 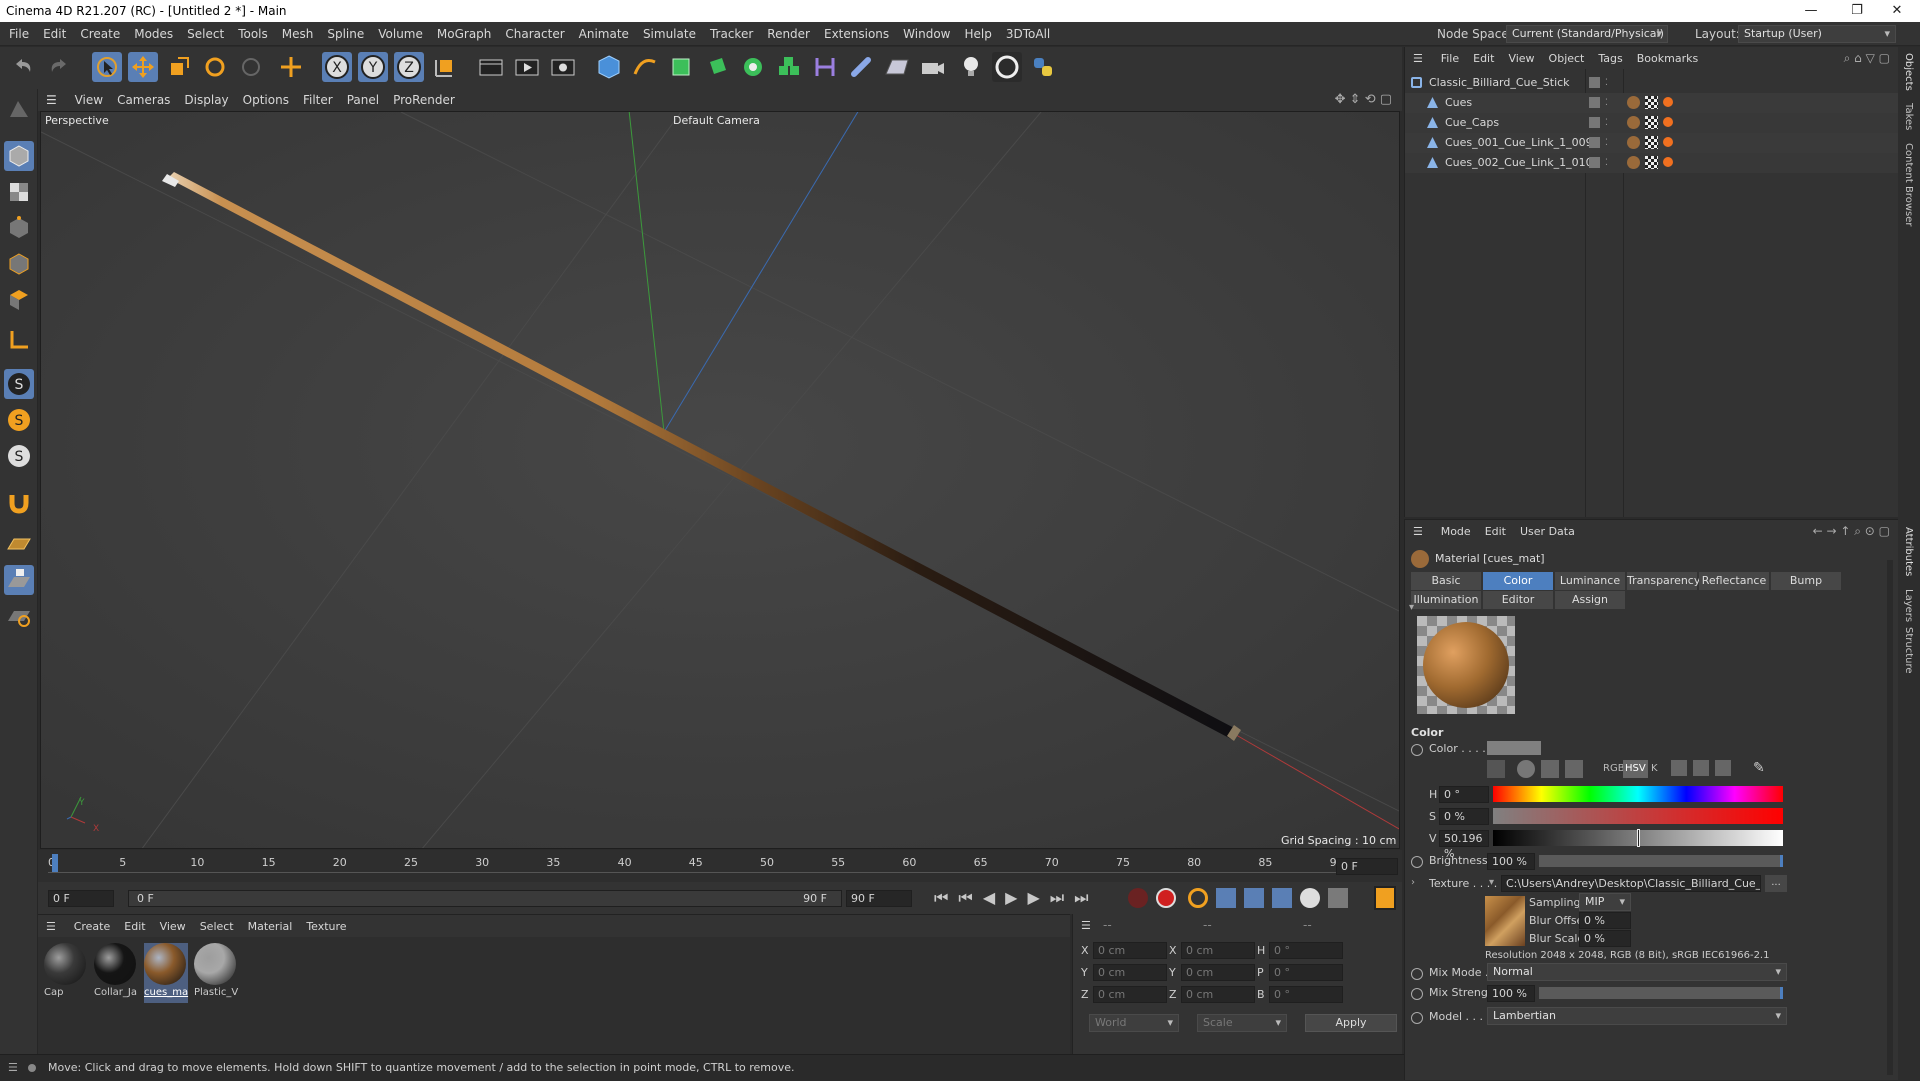 I want to click on menu-volume: Volume, so click(x=400, y=34).